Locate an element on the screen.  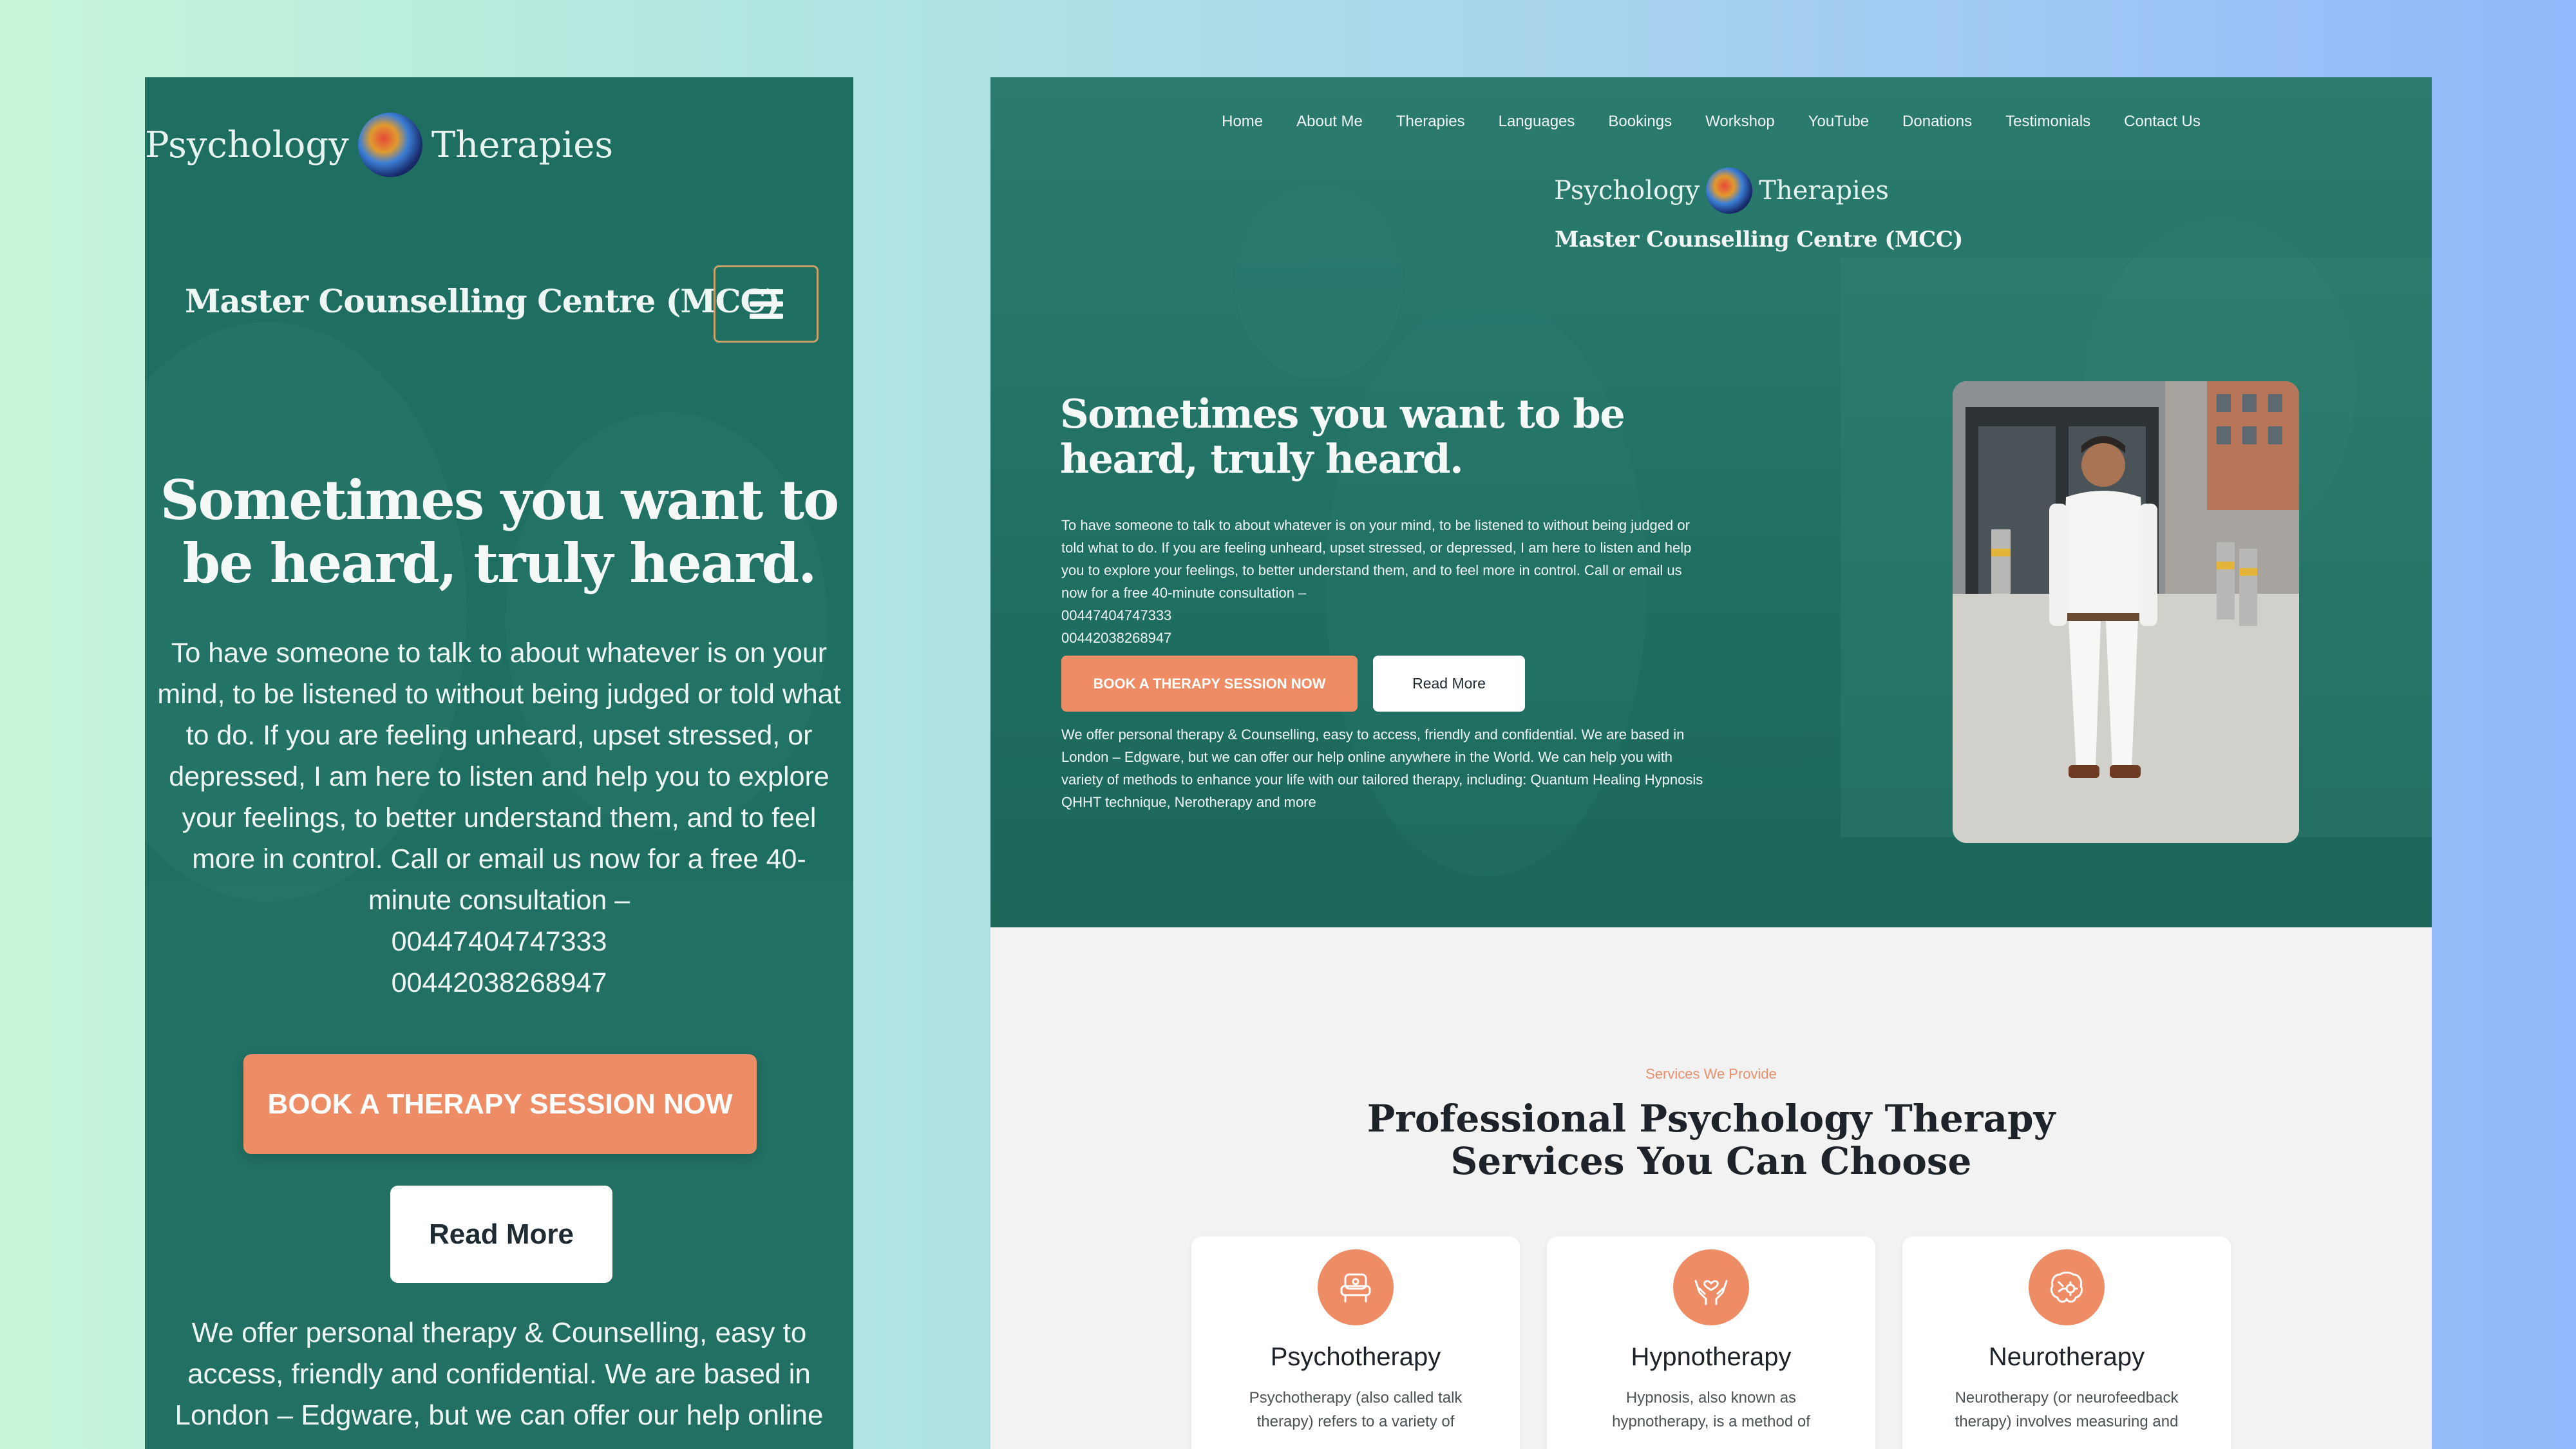
hamburger-menu-button is located at coordinates (766, 304).